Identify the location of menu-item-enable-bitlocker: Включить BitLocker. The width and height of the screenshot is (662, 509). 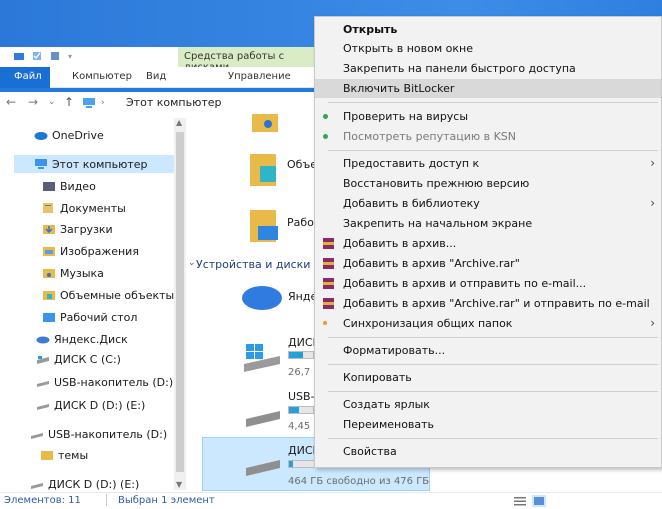
(488, 88).